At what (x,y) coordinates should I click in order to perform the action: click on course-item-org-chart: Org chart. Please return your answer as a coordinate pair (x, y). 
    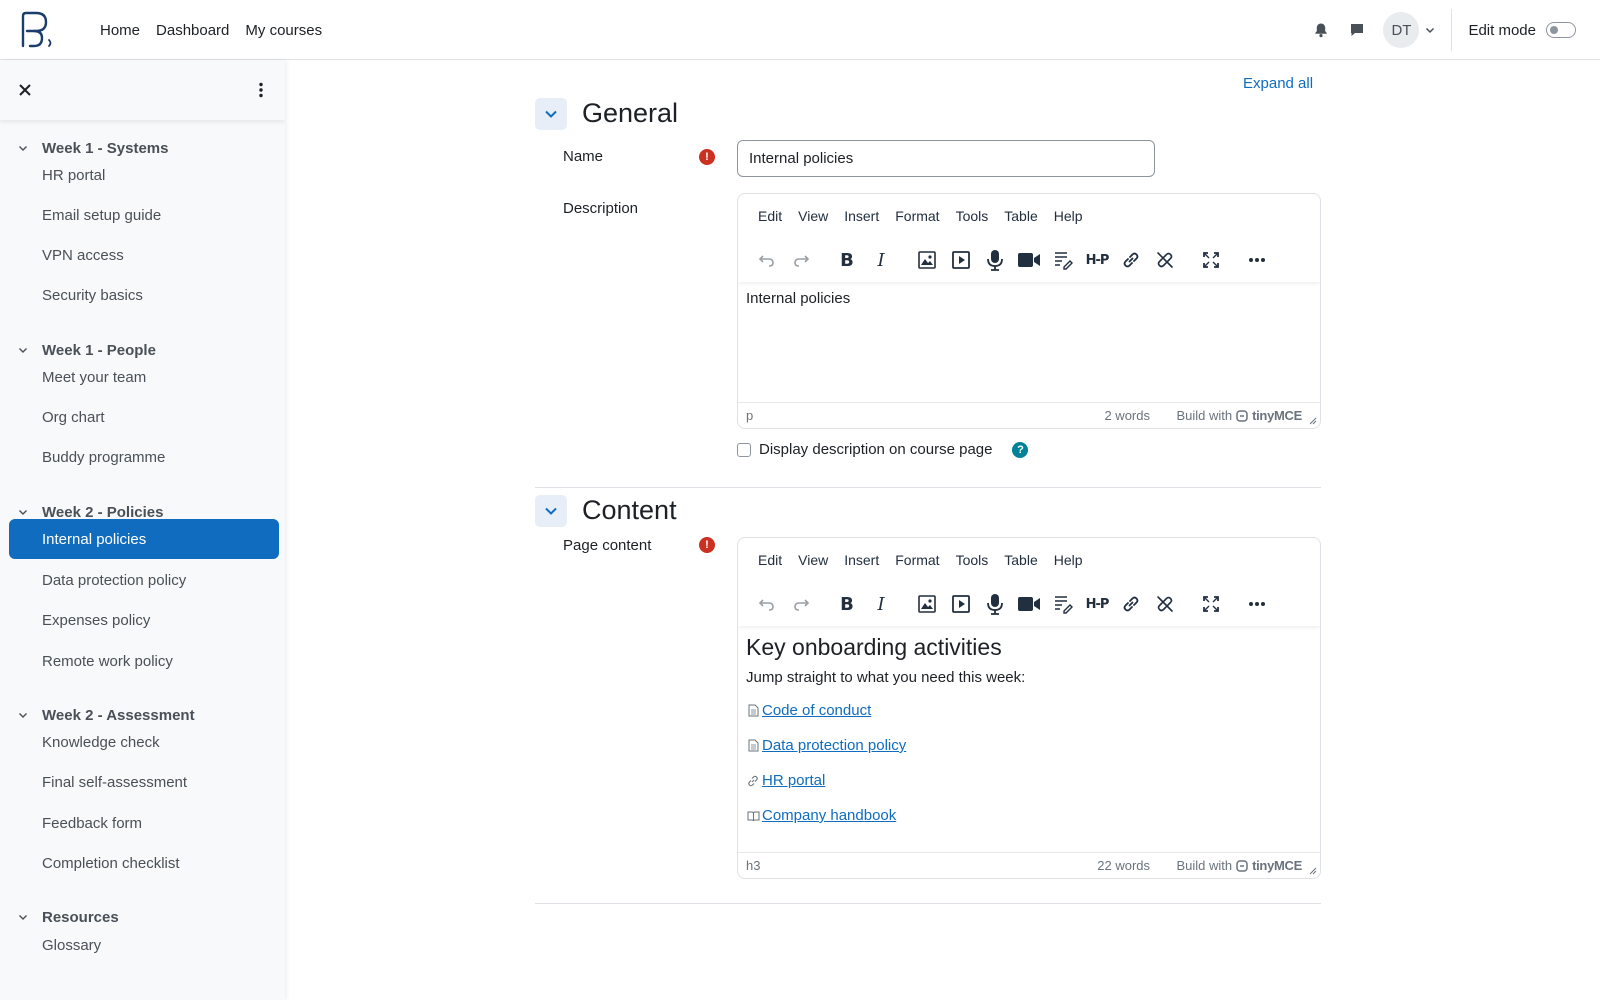
    Looking at the image, I should click on (144, 417).